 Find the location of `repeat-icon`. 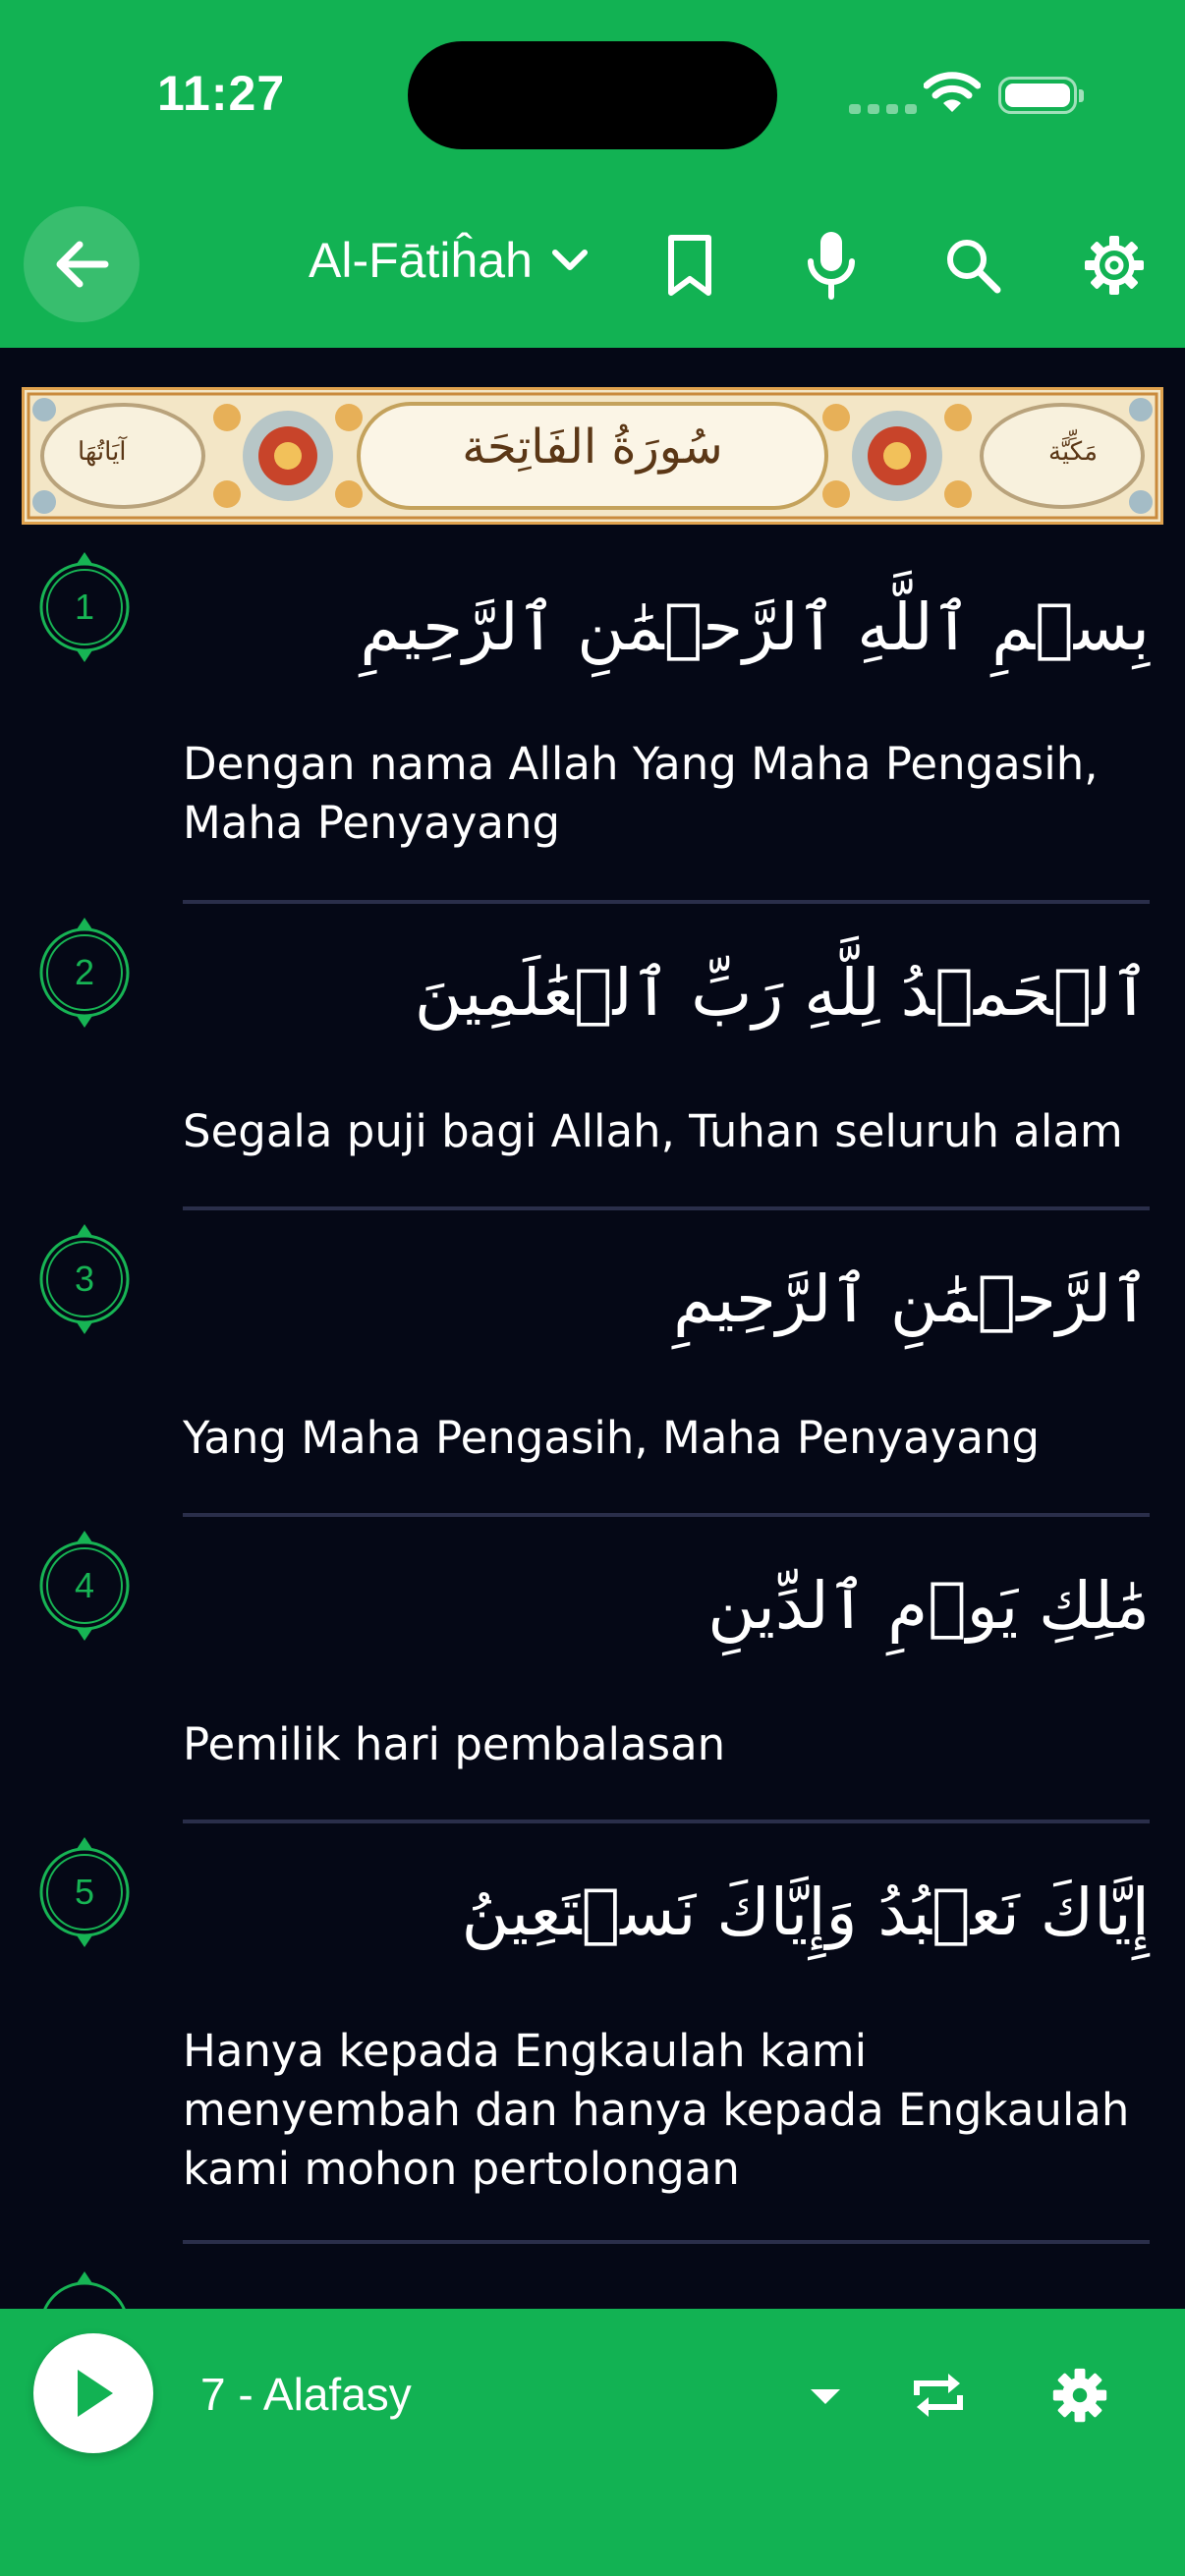

repeat-icon is located at coordinates (939, 2395).